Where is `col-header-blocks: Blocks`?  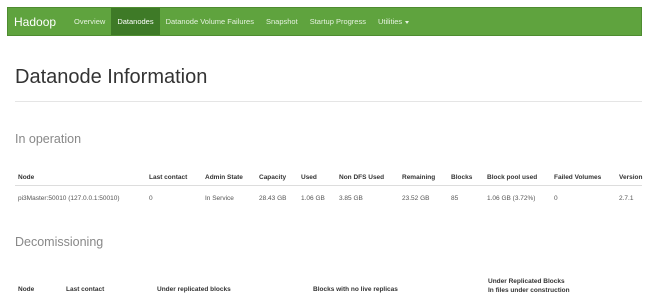 col-header-blocks: Blocks is located at coordinates (461, 177).